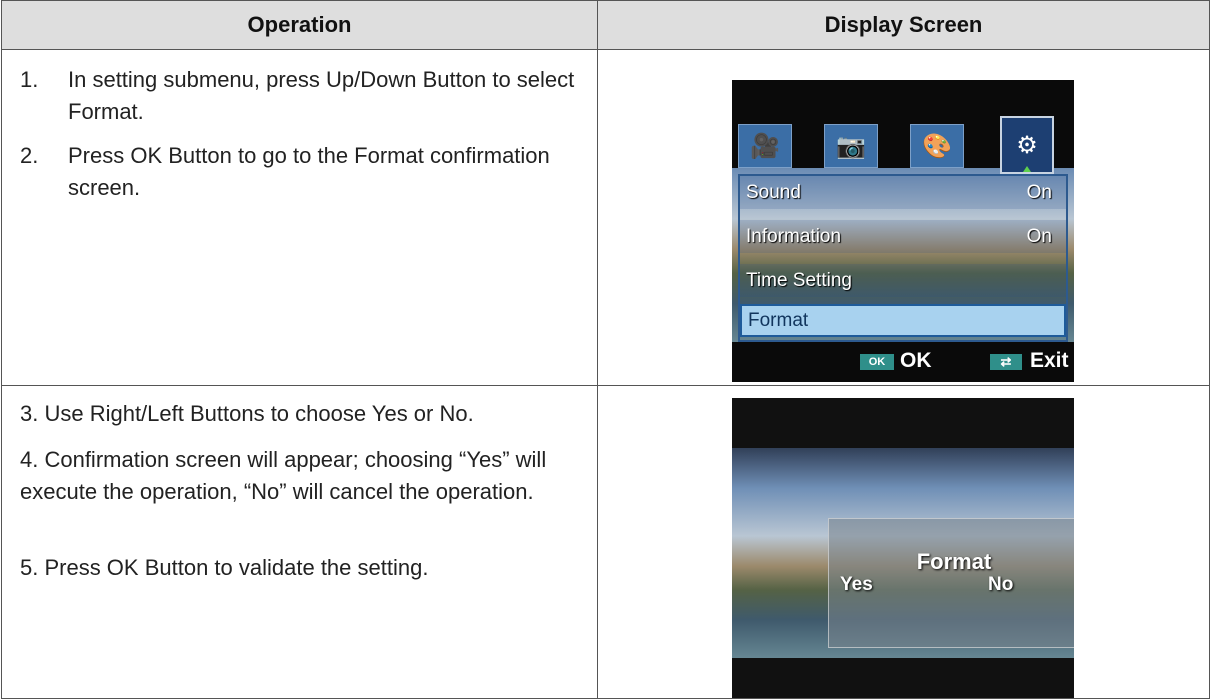 This screenshot has height=700, width=1212. Describe the element at coordinates (903, 280) in the screenshot. I see `menu-item-time-setting: Time Setting` at that location.